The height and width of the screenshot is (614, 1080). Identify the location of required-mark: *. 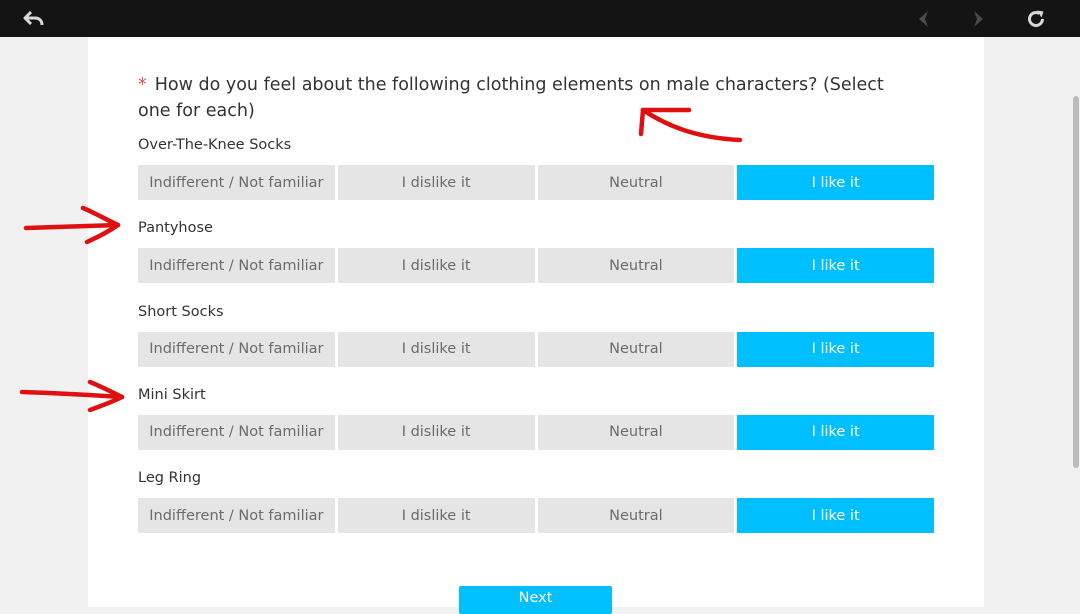
(142, 85).